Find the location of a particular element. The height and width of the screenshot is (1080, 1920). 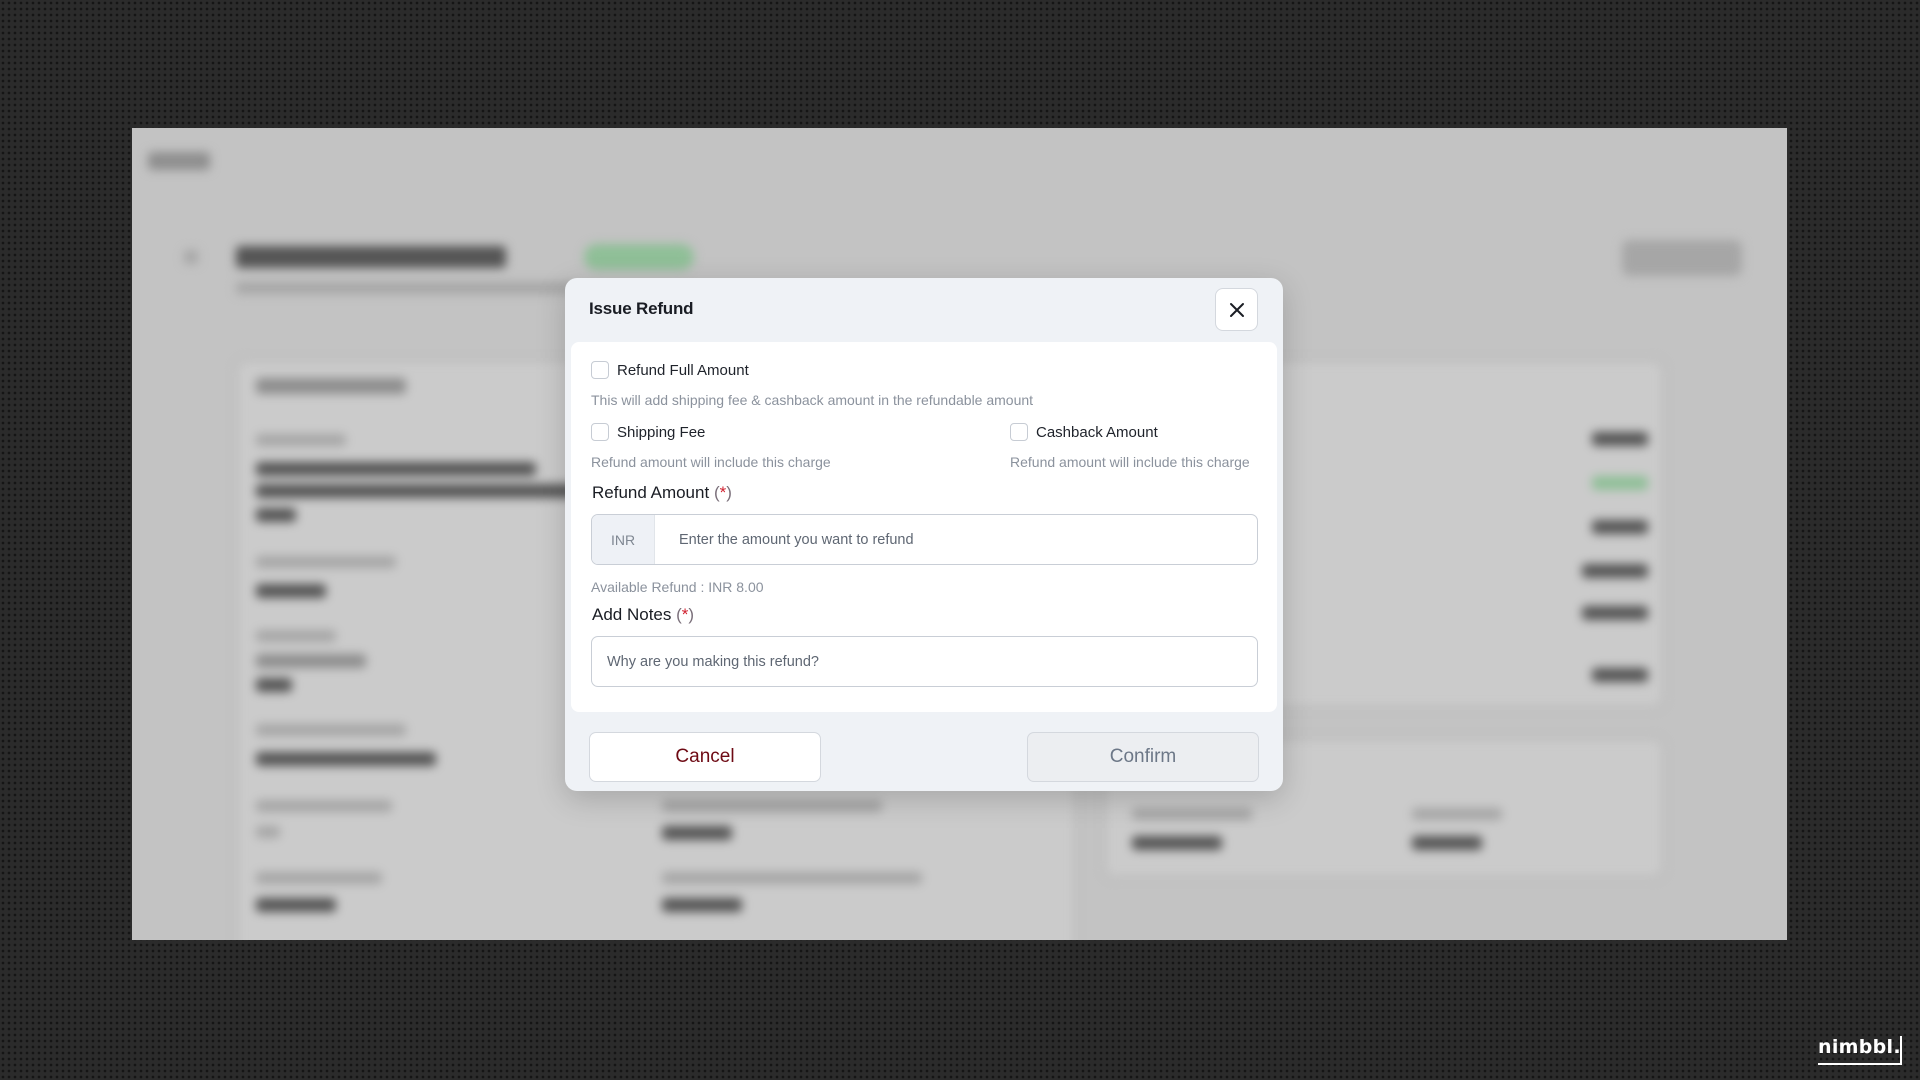

close-button is located at coordinates (1236, 309).